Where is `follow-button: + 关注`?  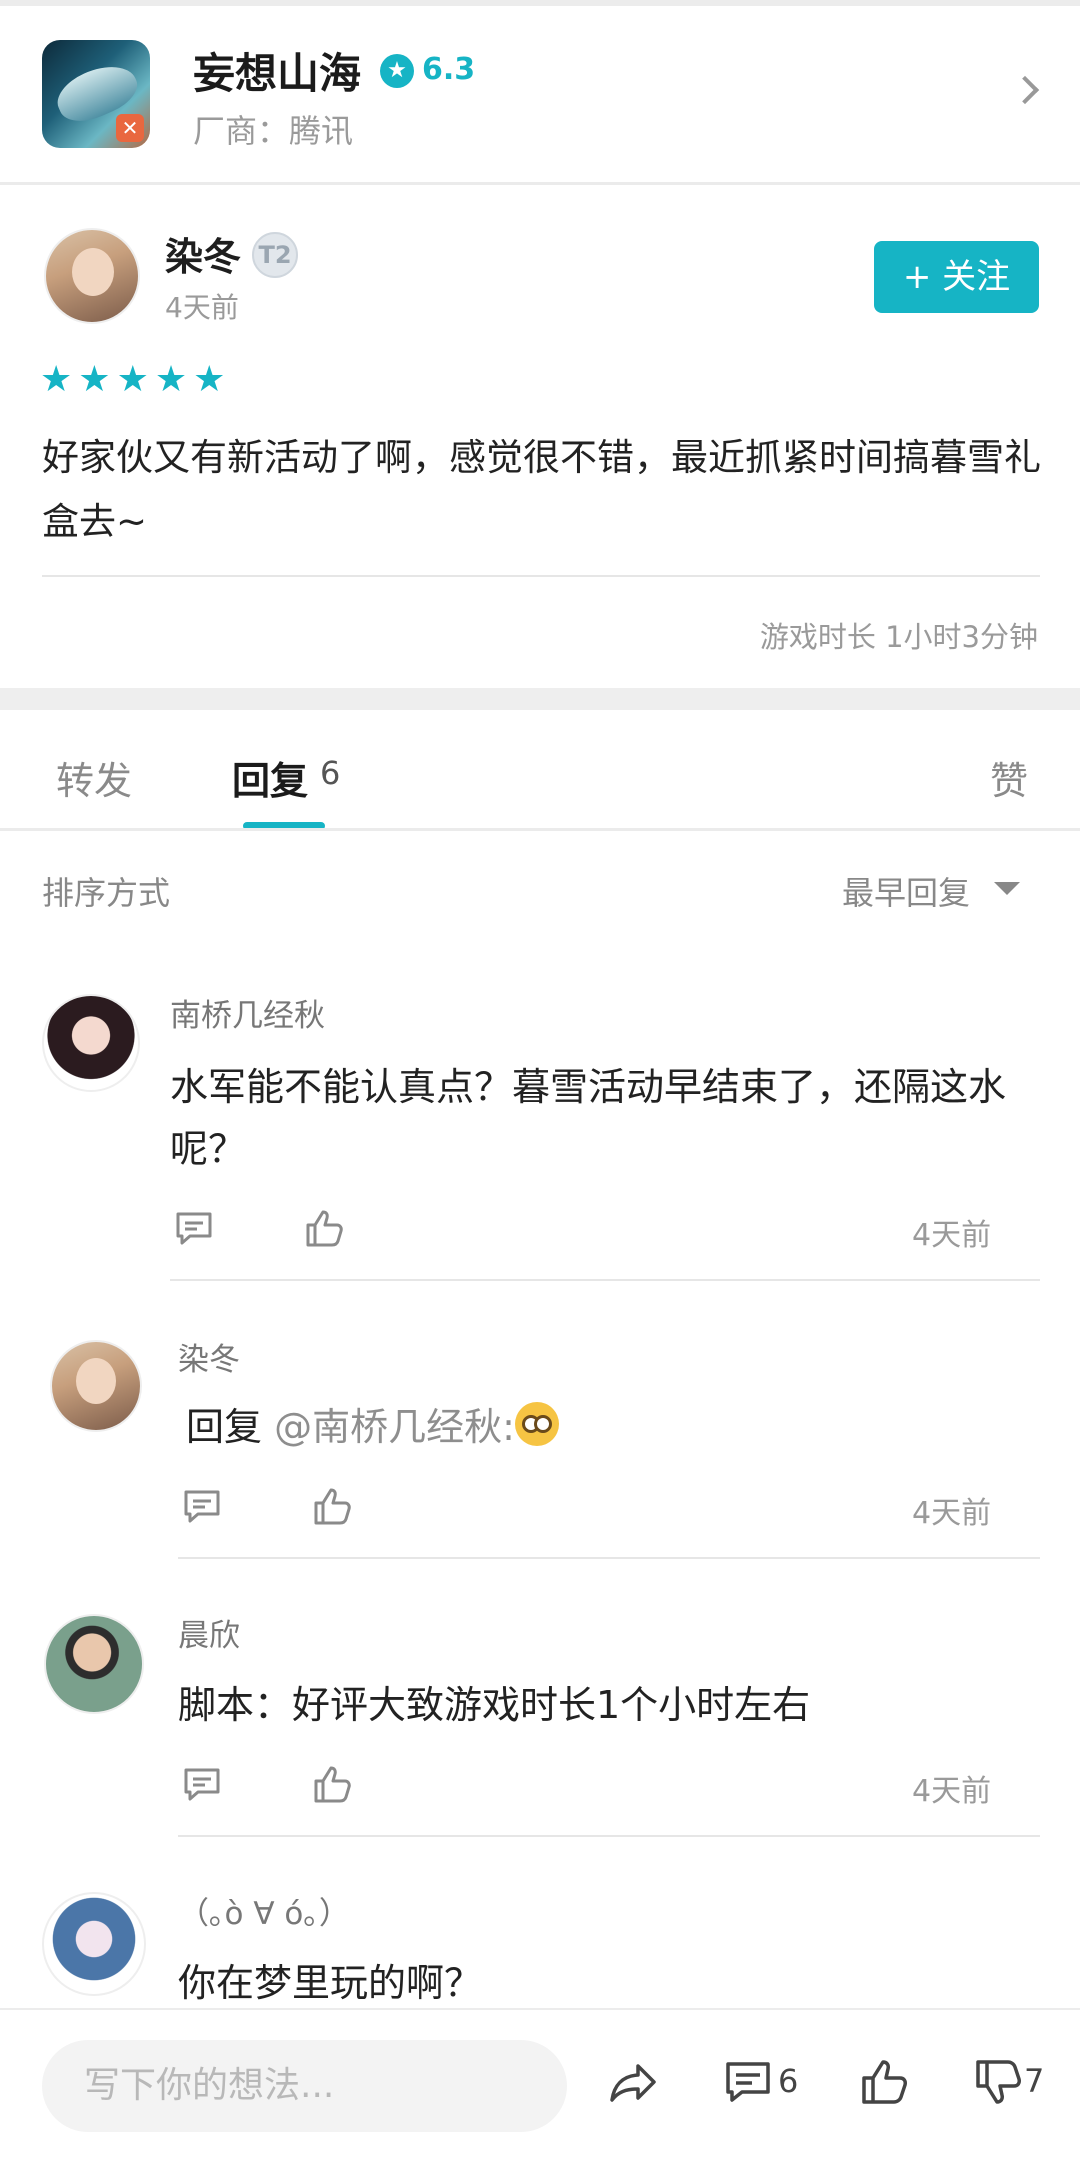
follow-button: + 关注 is located at coordinates (956, 277).